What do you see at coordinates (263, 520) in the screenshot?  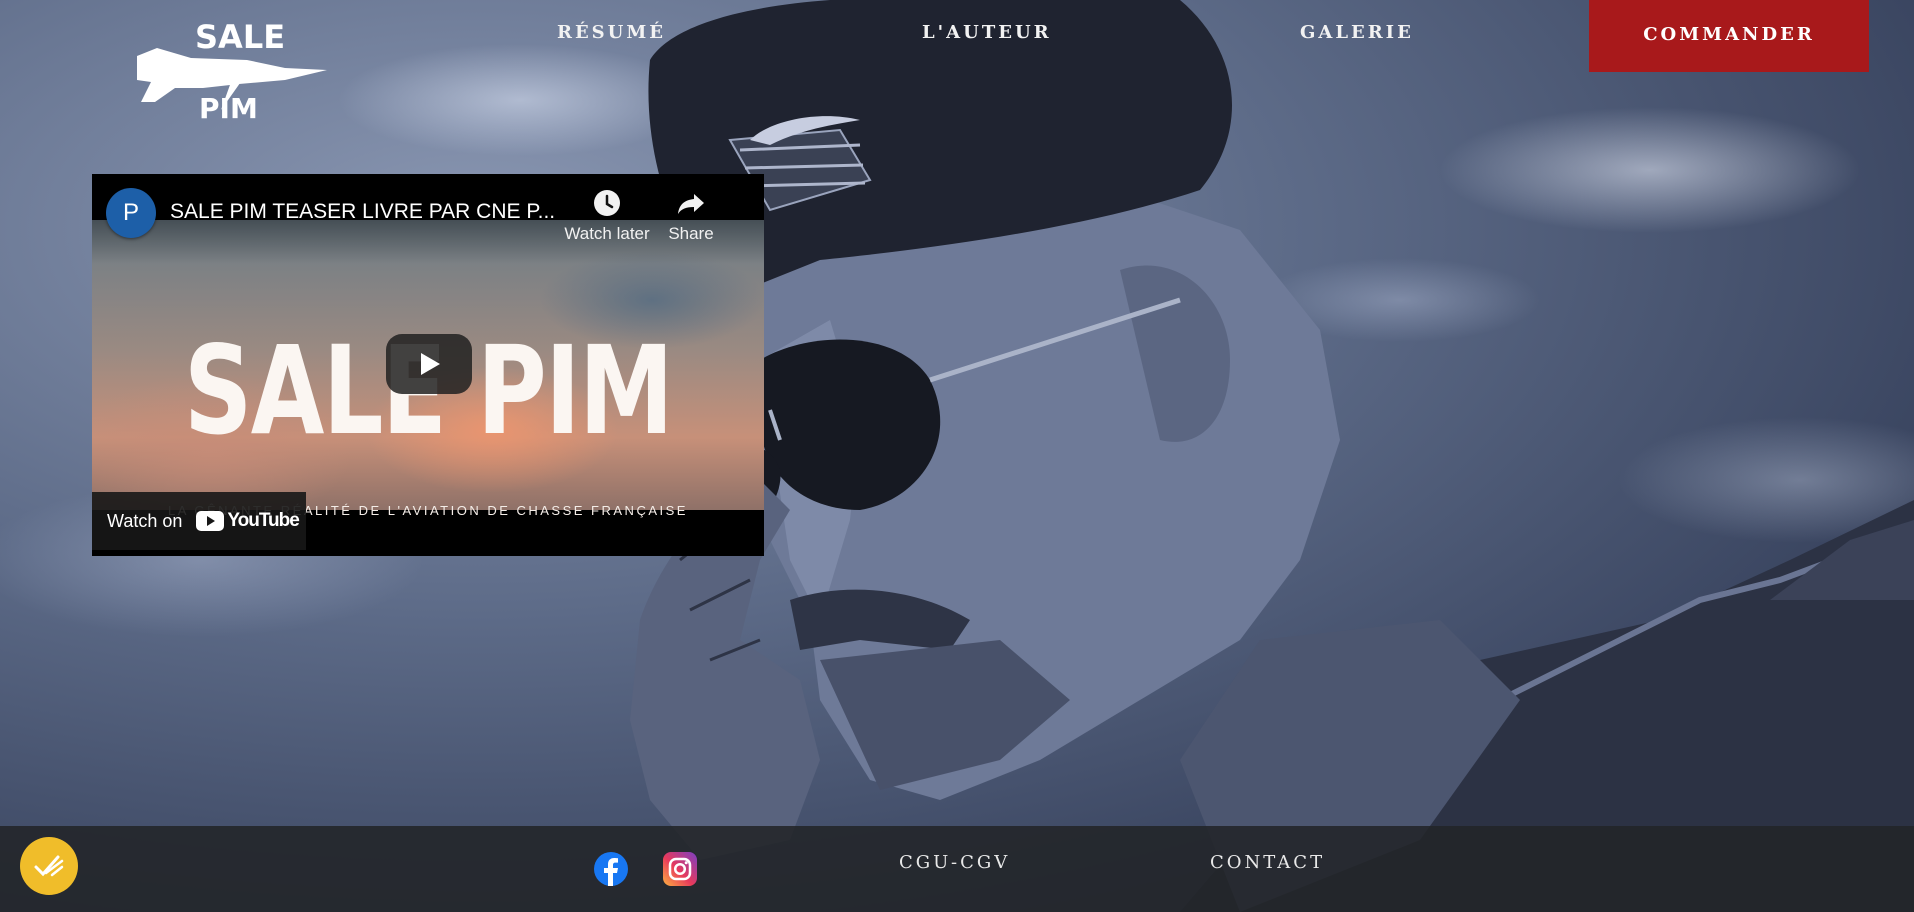 I see `youtube-wordmark: YouTube` at bounding box center [263, 520].